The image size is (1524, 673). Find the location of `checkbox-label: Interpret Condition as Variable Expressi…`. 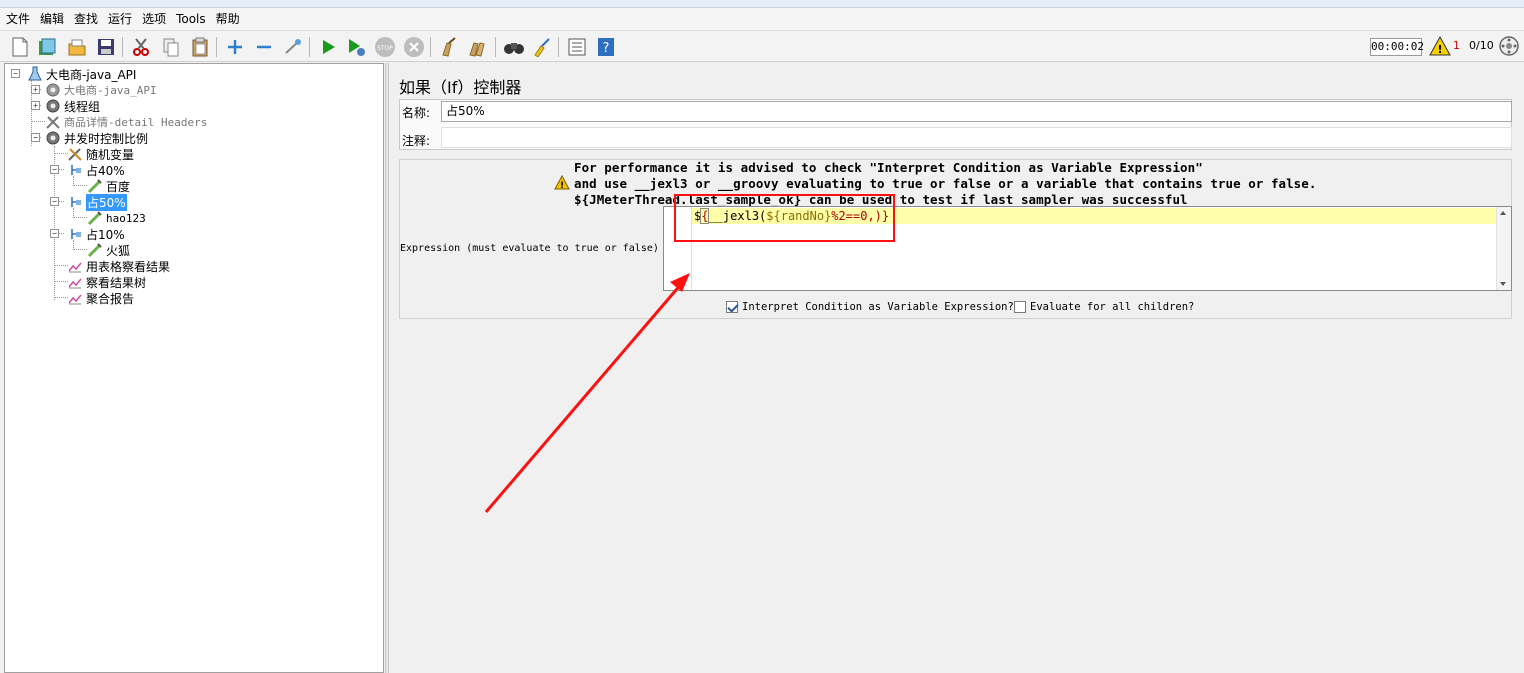

checkbox-label: Interpret Condition as Variable Expressi… is located at coordinates (878, 307).